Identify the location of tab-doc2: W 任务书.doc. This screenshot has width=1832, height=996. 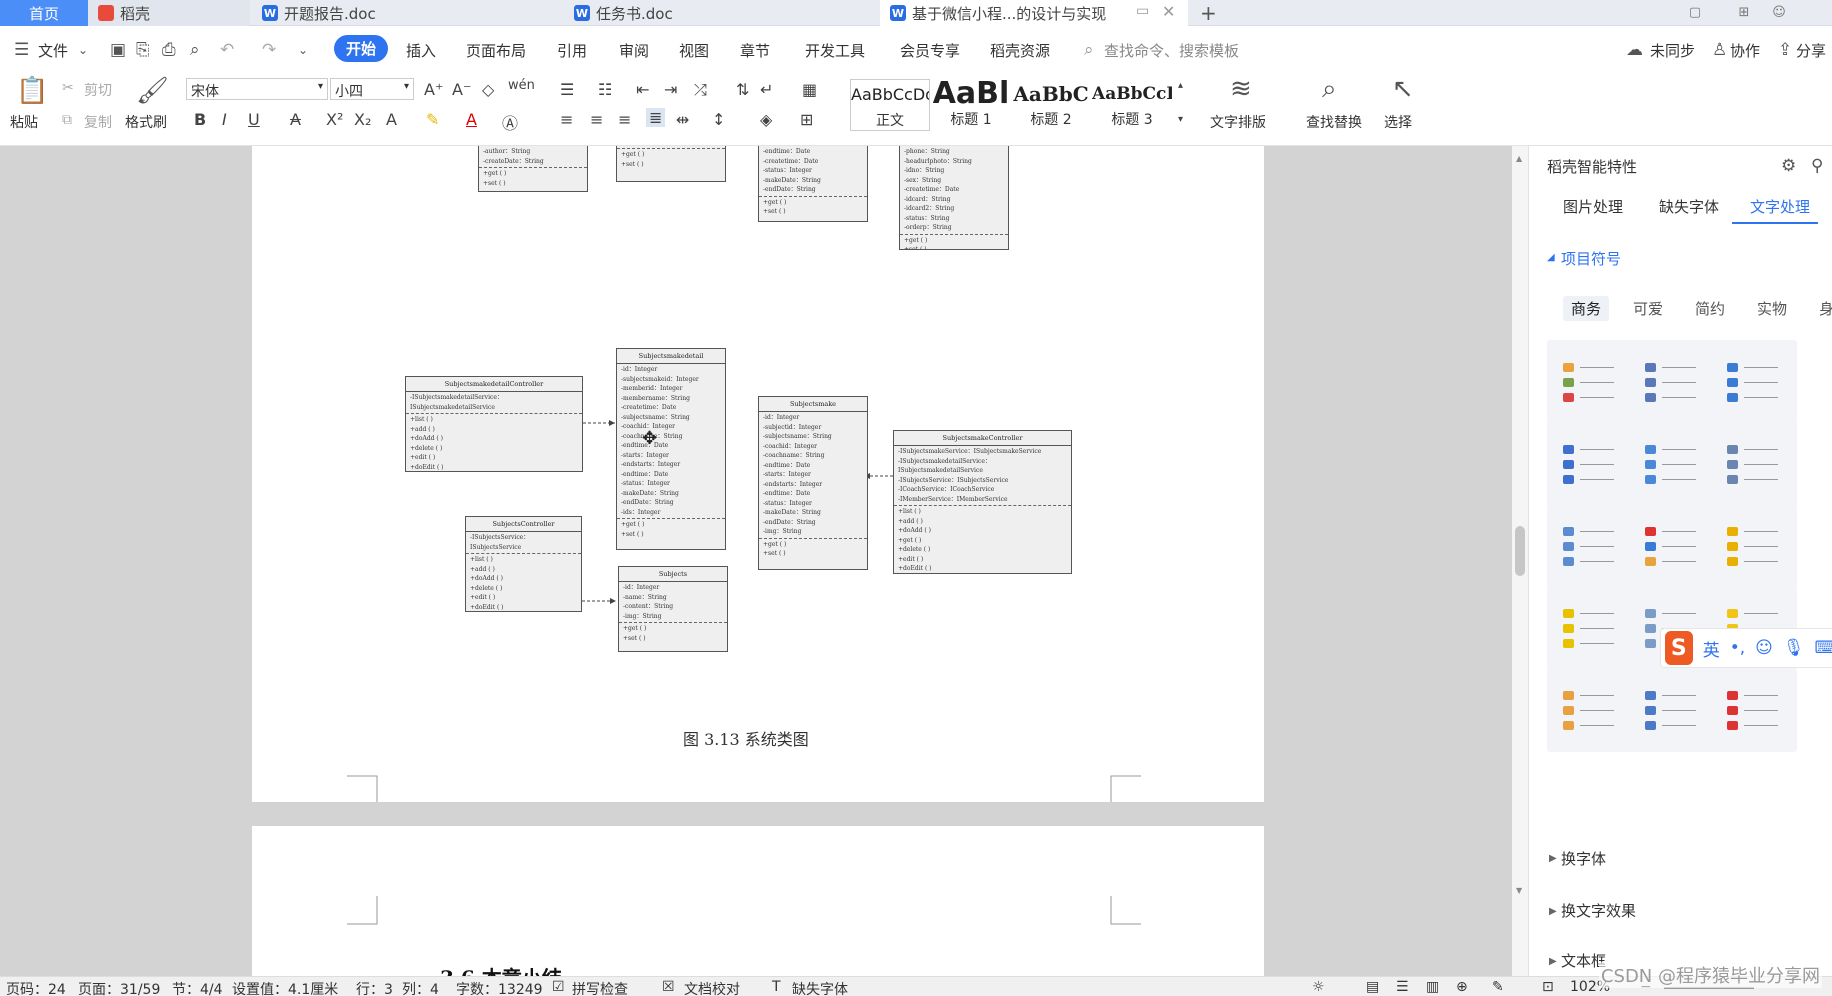
(720, 13).